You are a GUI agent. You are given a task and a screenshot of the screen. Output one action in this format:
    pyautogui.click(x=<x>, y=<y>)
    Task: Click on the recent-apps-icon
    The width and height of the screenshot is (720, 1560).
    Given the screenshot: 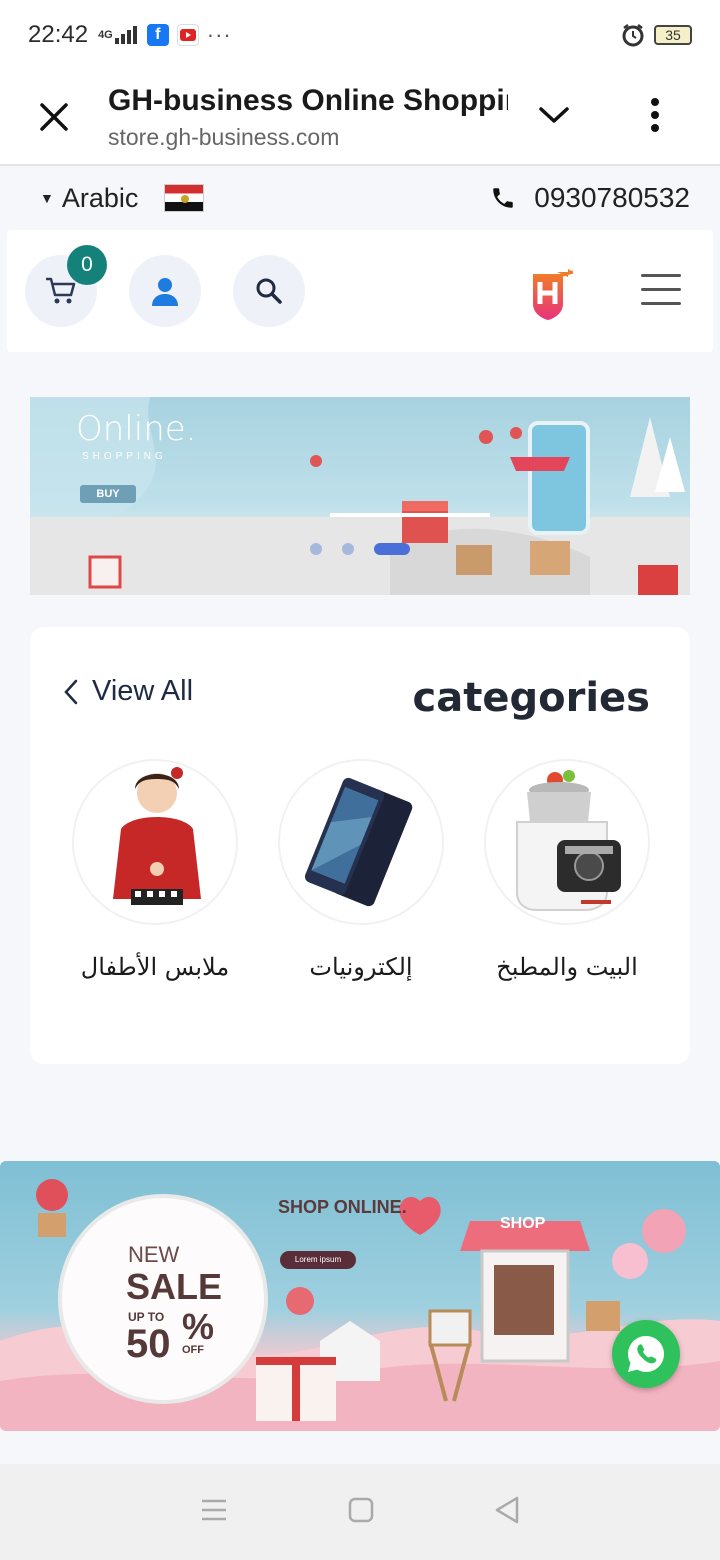 What is the action you would take?
    pyautogui.click(x=214, y=1509)
    